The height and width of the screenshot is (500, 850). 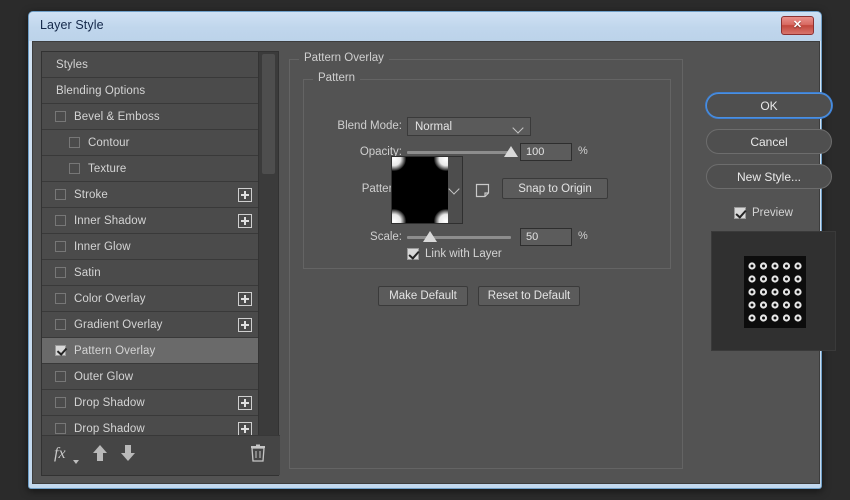 I want to click on style-row-label: Stroke, so click(x=91, y=194).